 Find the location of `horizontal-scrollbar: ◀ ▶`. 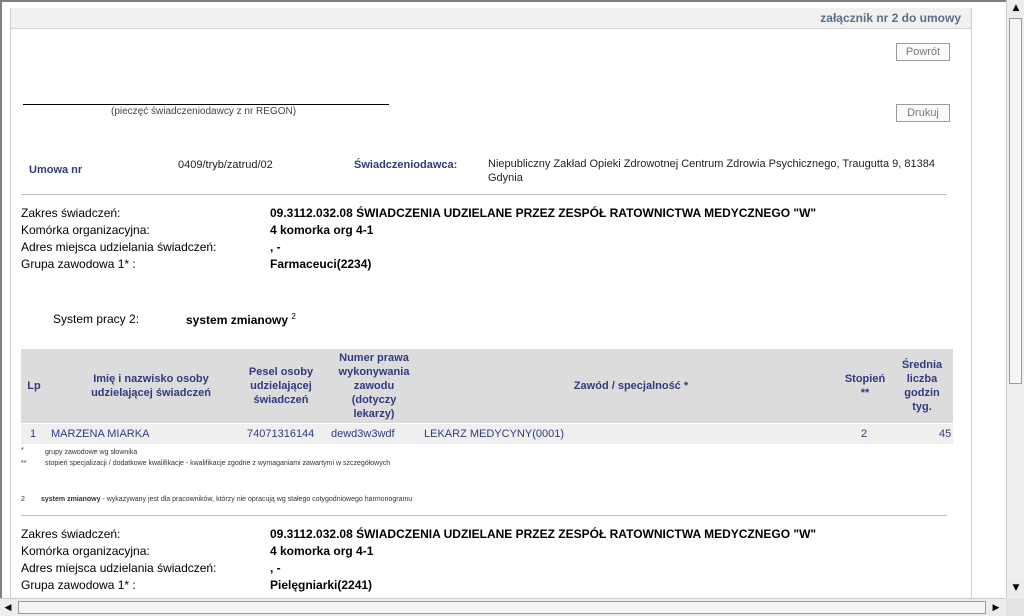

horizontal-scrollbar: ◀ ▶ is located at coordinates (503, 607).